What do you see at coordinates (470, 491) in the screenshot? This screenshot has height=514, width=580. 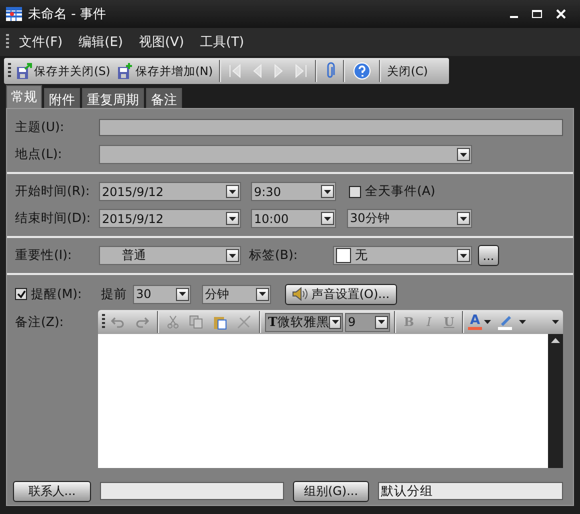 I see `group-field: 默认分组` at bounding box center [470, 491].